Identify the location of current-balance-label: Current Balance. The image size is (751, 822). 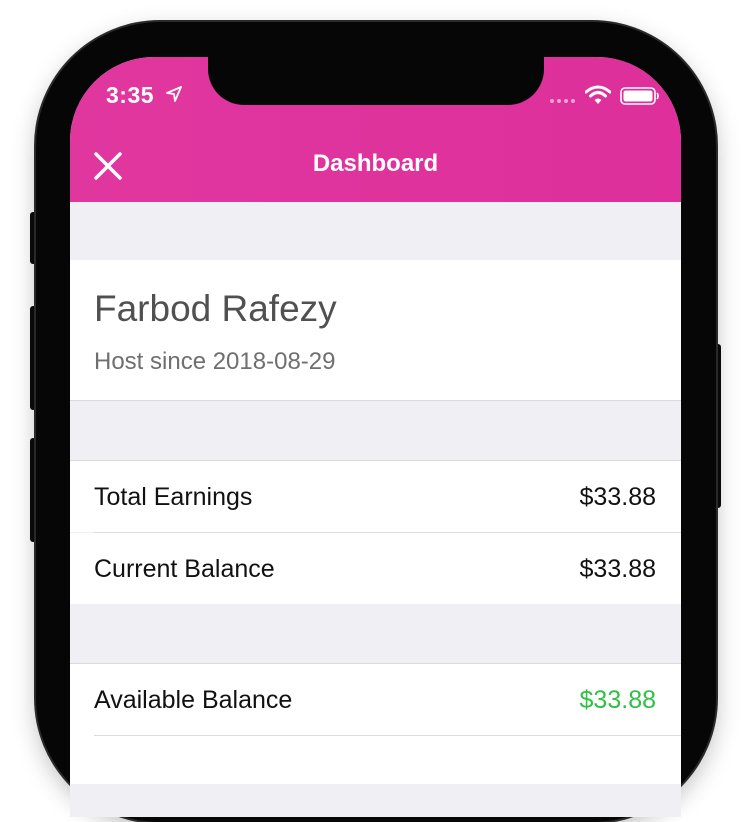
(184, 569).